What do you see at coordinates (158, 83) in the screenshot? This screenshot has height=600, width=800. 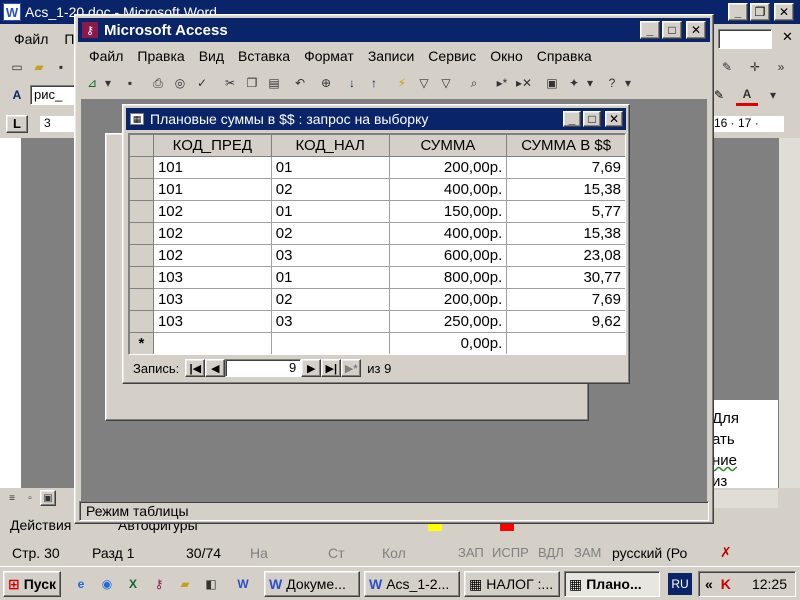 I see `print-icon: ⎙` at bounding box center [158, 83].